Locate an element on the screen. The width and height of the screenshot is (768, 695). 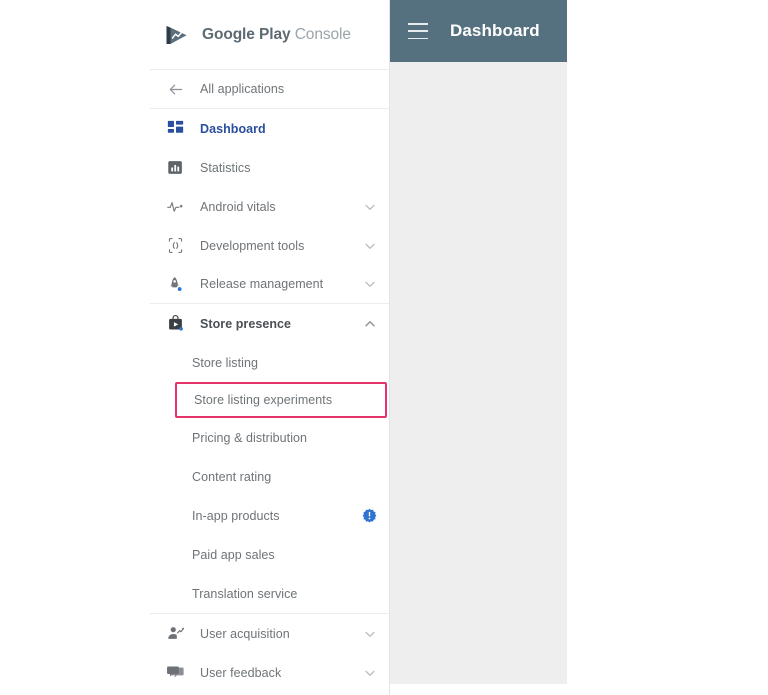
sidebar-item-android-vitals: Android vitals is located at coordinates (269, 206).